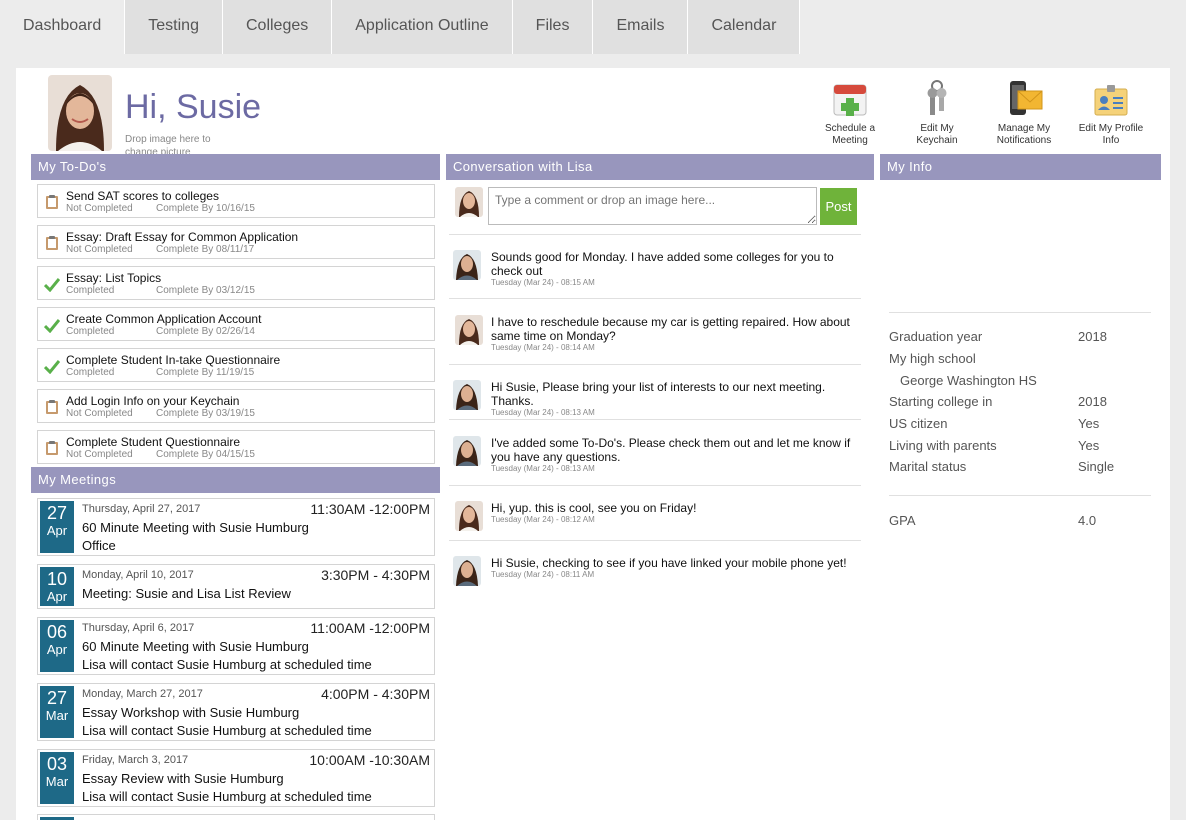  I want to click on edit-keychain-label: Edit My Keychain, so click(937, 134).